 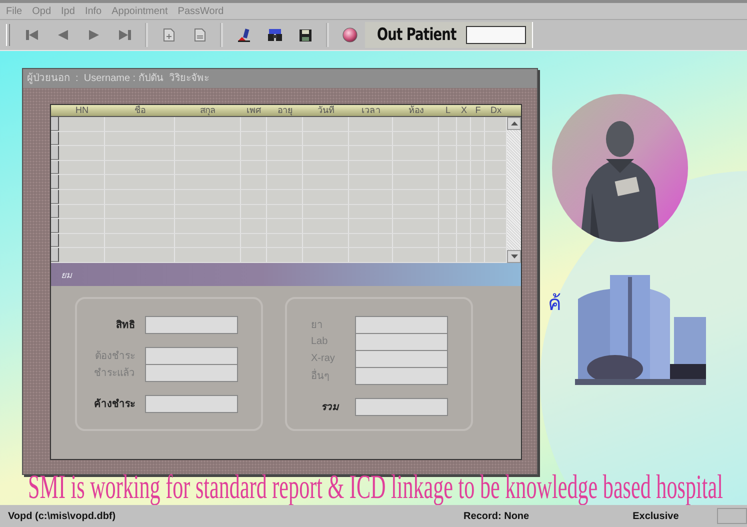 I want to click on menu-item: Info, so click(x=93, y=11).